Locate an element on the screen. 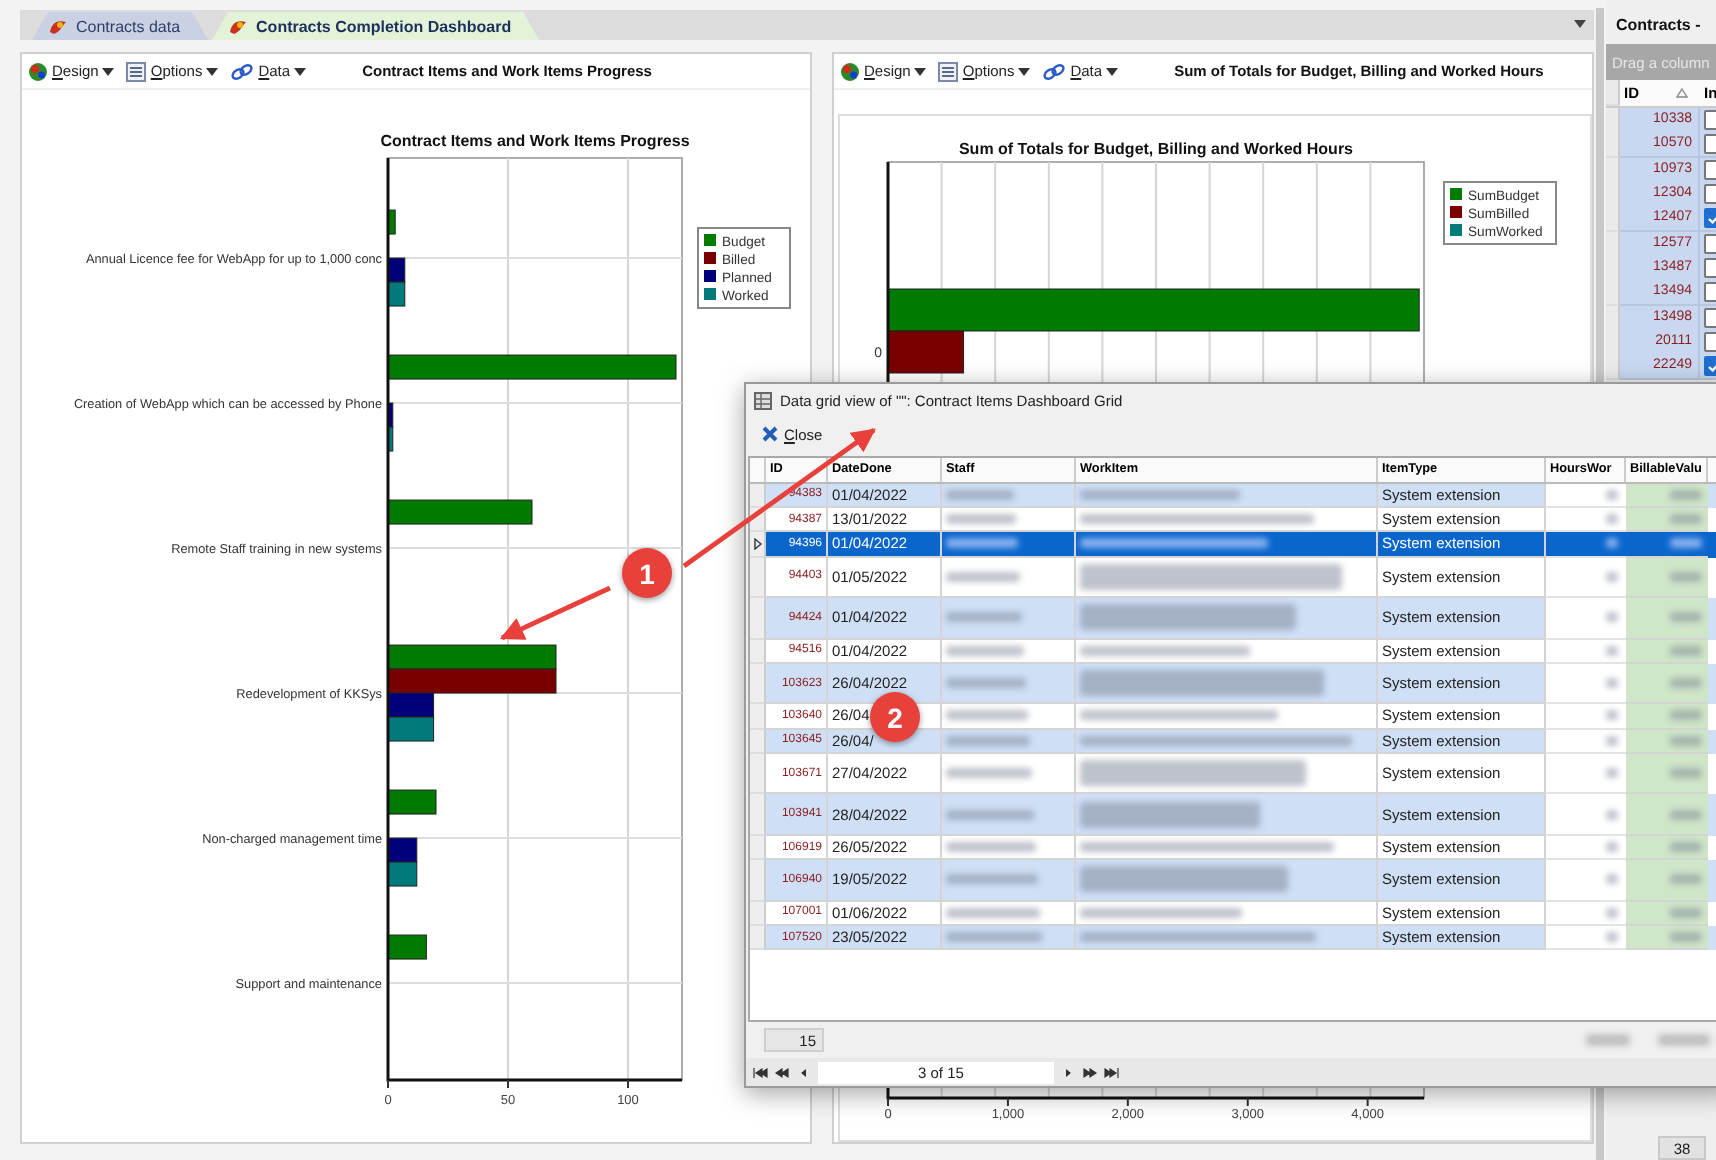 Image resolution: width=1716 pixels, height=1160 pixels. panel-title: Contracts - is located at coordinates (1658, 26).